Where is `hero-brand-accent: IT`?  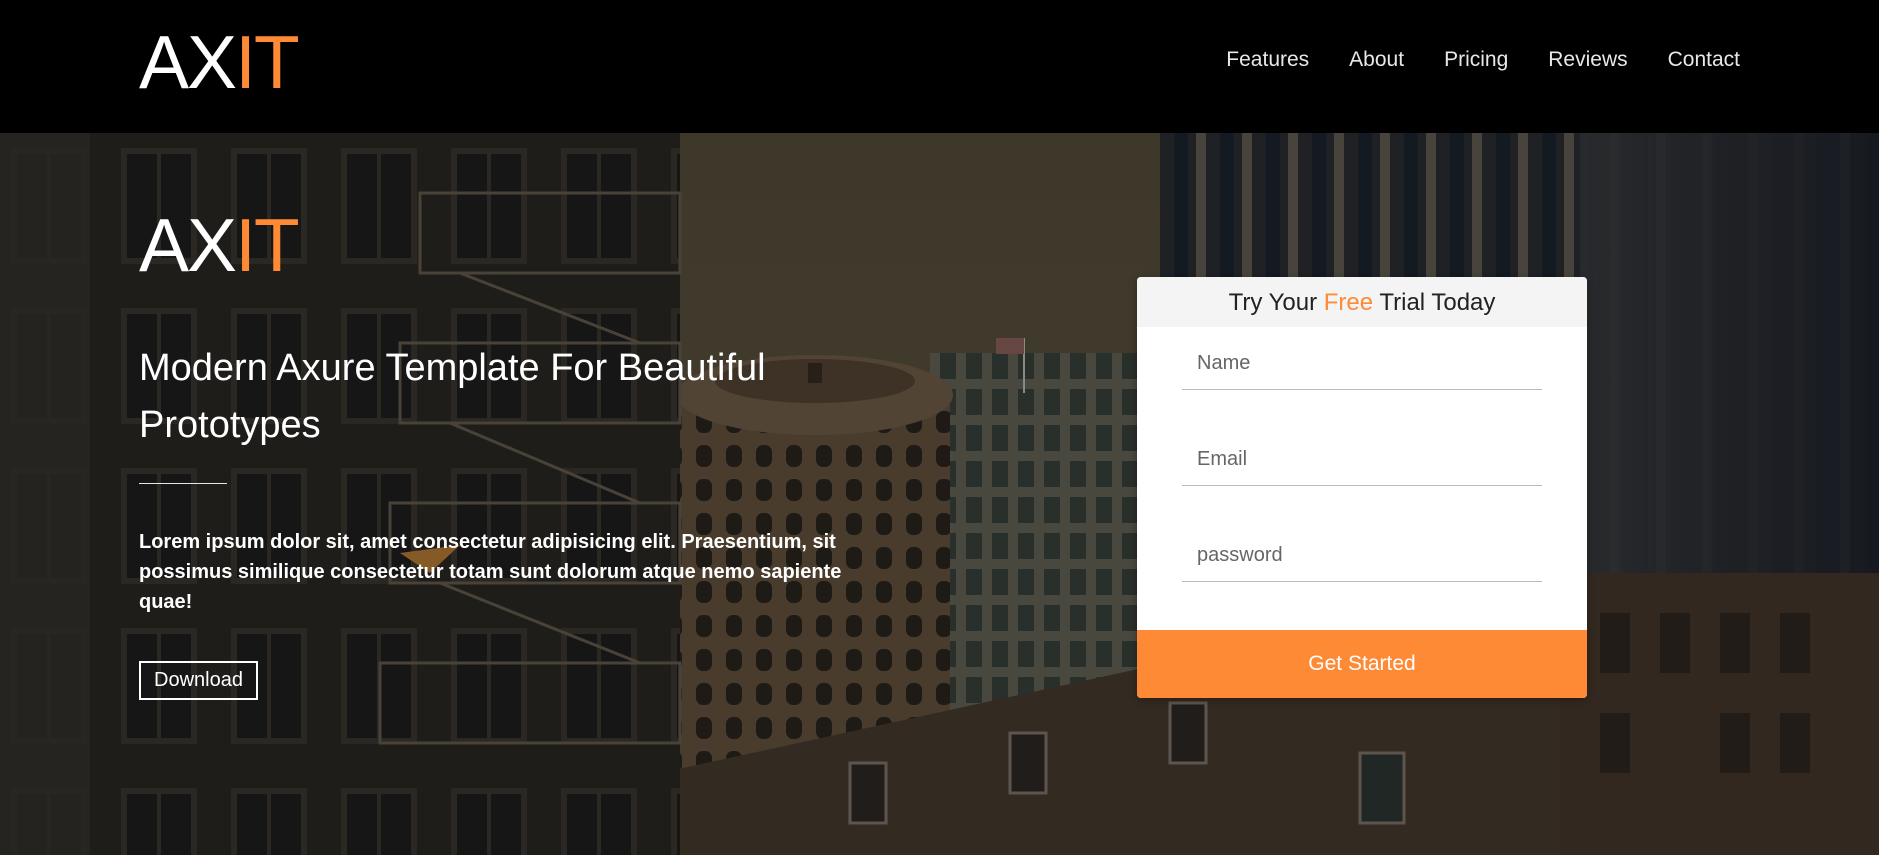
hero-brand-accent: IT is located at coordinates (267, 245).